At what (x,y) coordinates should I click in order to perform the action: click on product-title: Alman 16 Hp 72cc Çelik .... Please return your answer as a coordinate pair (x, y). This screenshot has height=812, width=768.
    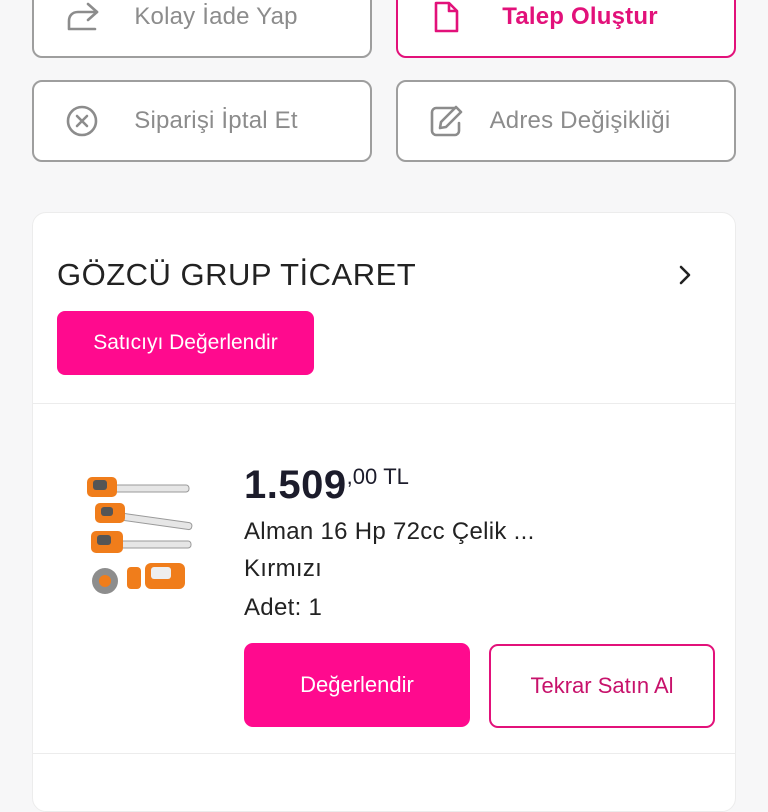
    Looking at the image, I should click on (389, 532).